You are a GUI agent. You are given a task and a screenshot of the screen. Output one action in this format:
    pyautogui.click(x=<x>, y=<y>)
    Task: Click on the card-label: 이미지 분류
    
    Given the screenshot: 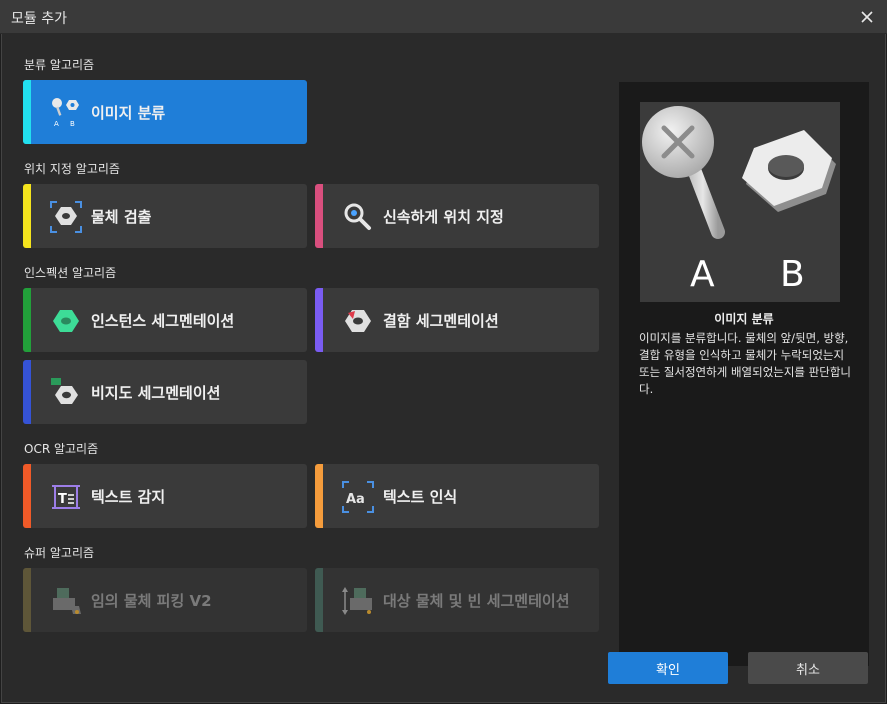 What is the action you would take?
    pyautogui.click(x=128, y=112)
    